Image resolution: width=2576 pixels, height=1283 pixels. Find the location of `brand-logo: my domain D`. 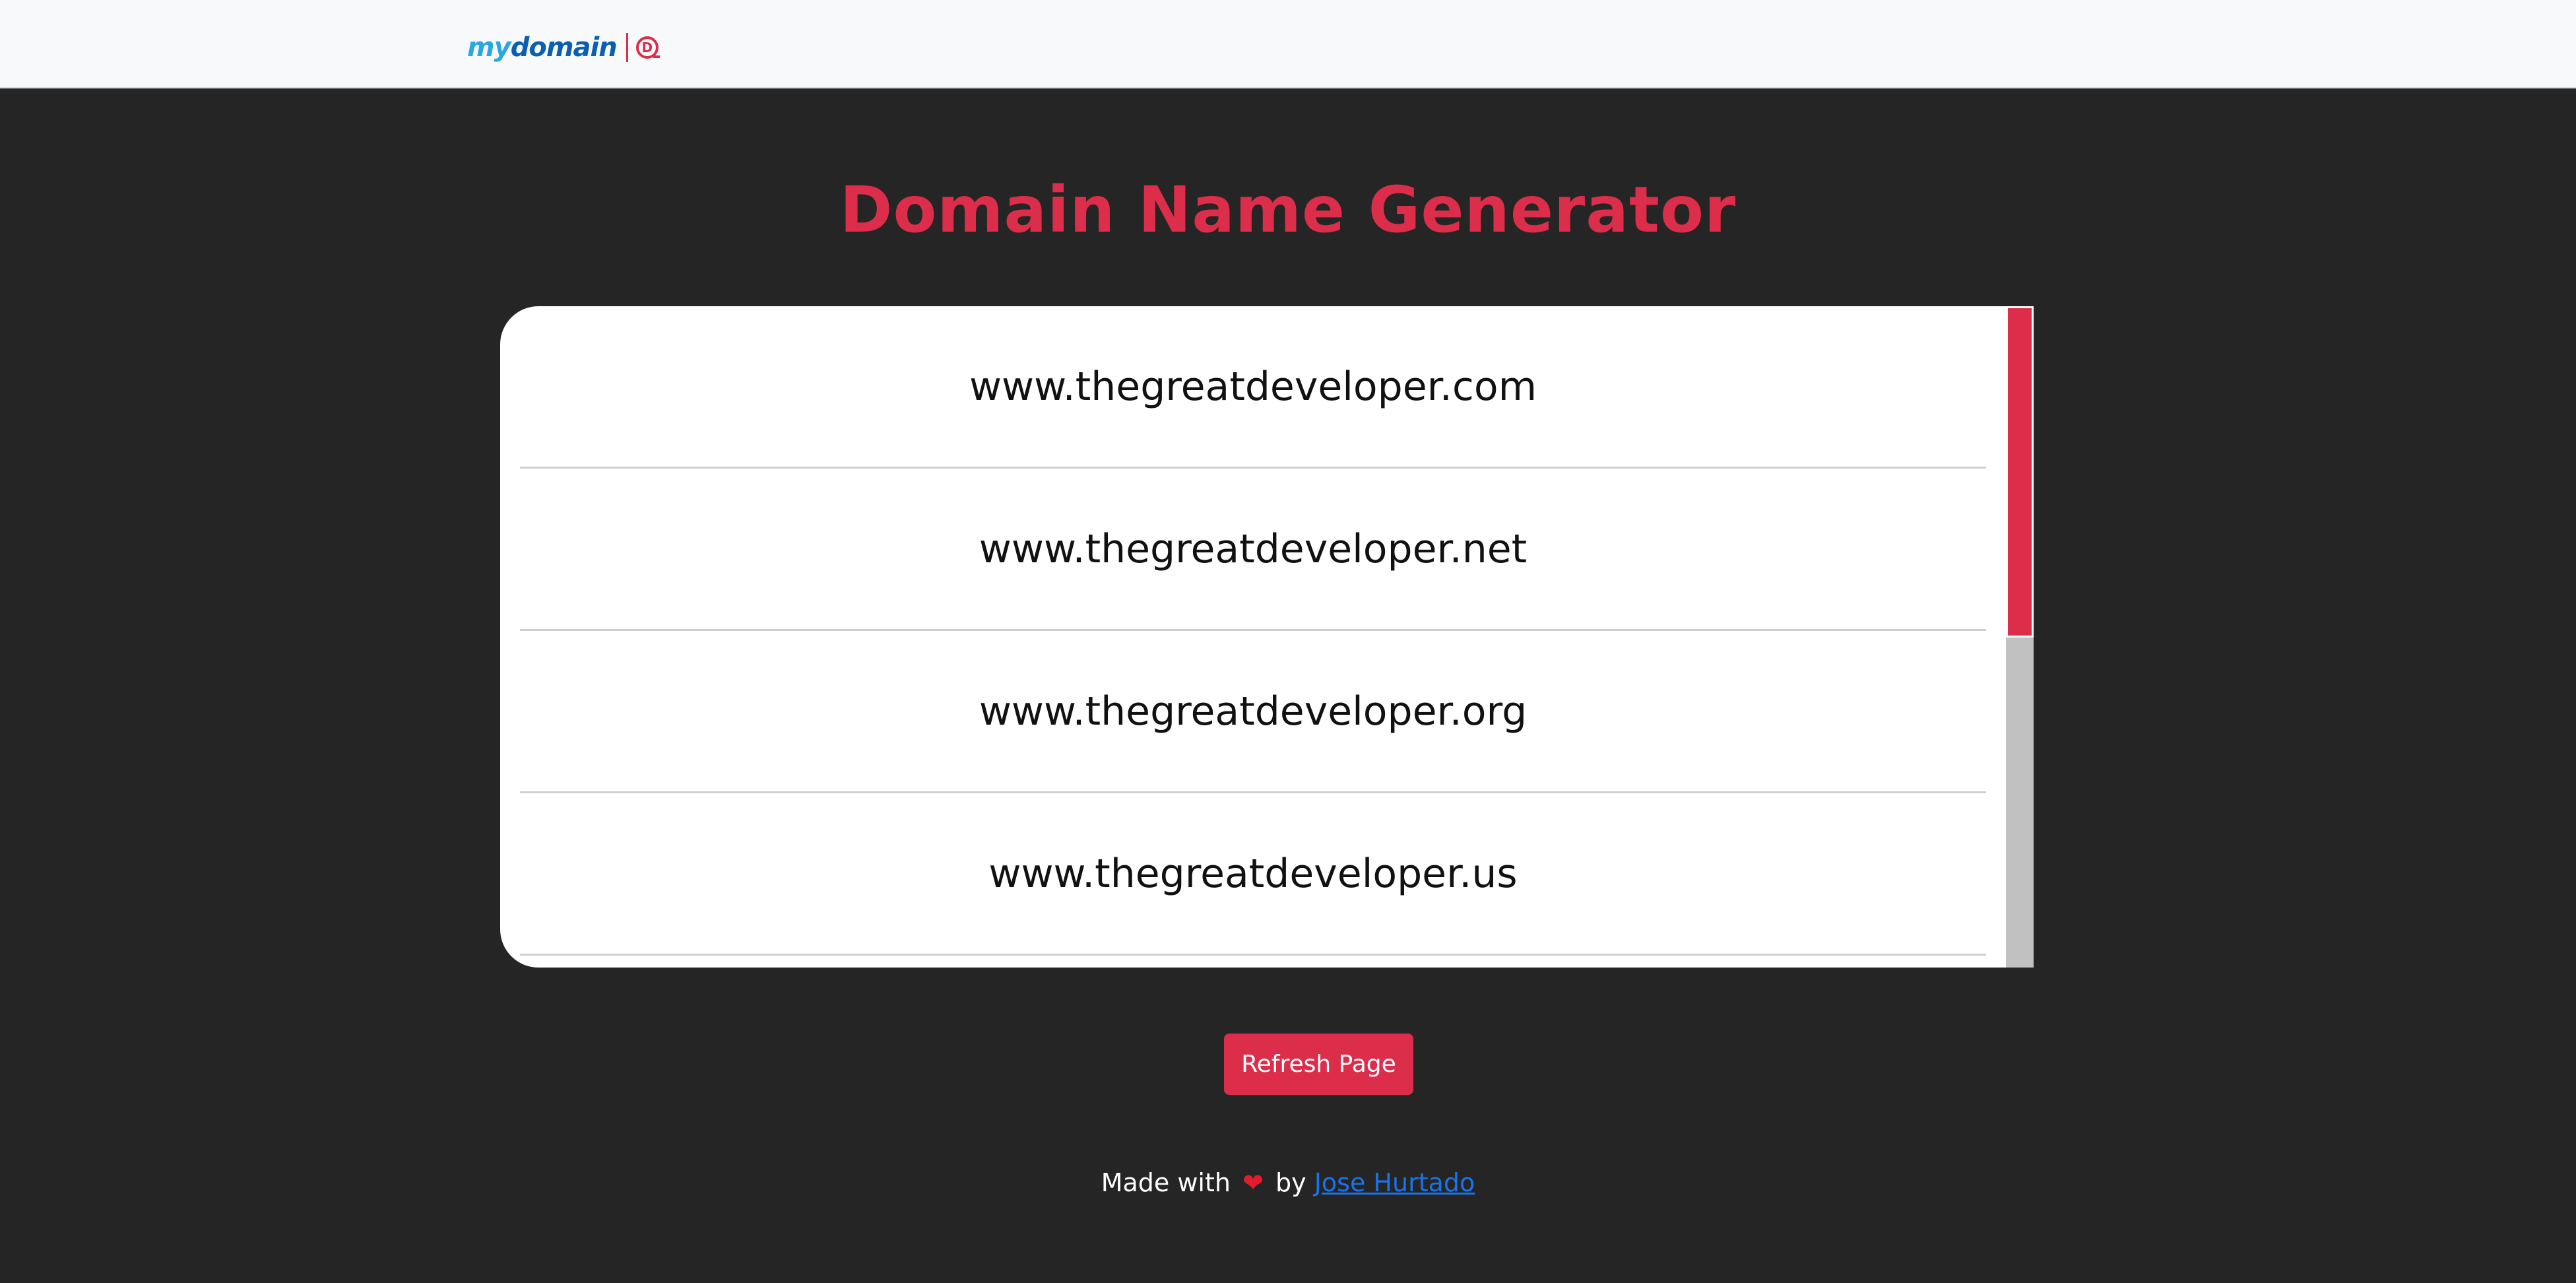

brand-logo: my domain D is located at coordinates (563, 47).